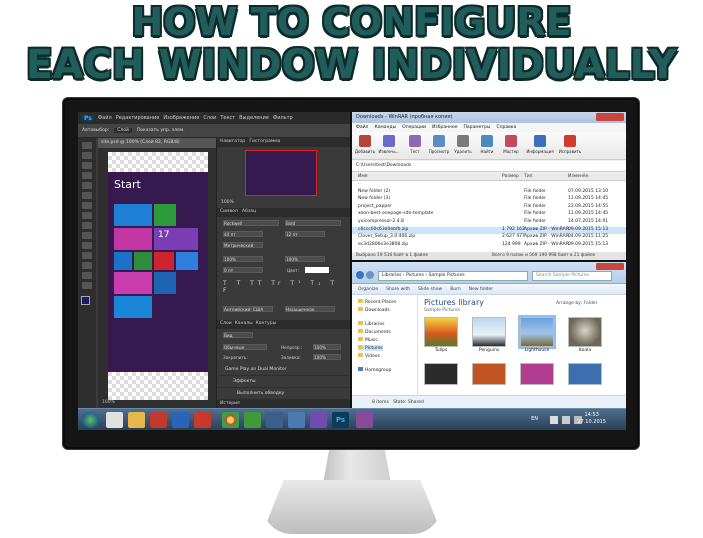 Image resolution: width=703 pixels, height=538 pixels. Describe the element at coordinates (305, 234) in the screenshot. I see `leading-field: 12 пт` at that location.